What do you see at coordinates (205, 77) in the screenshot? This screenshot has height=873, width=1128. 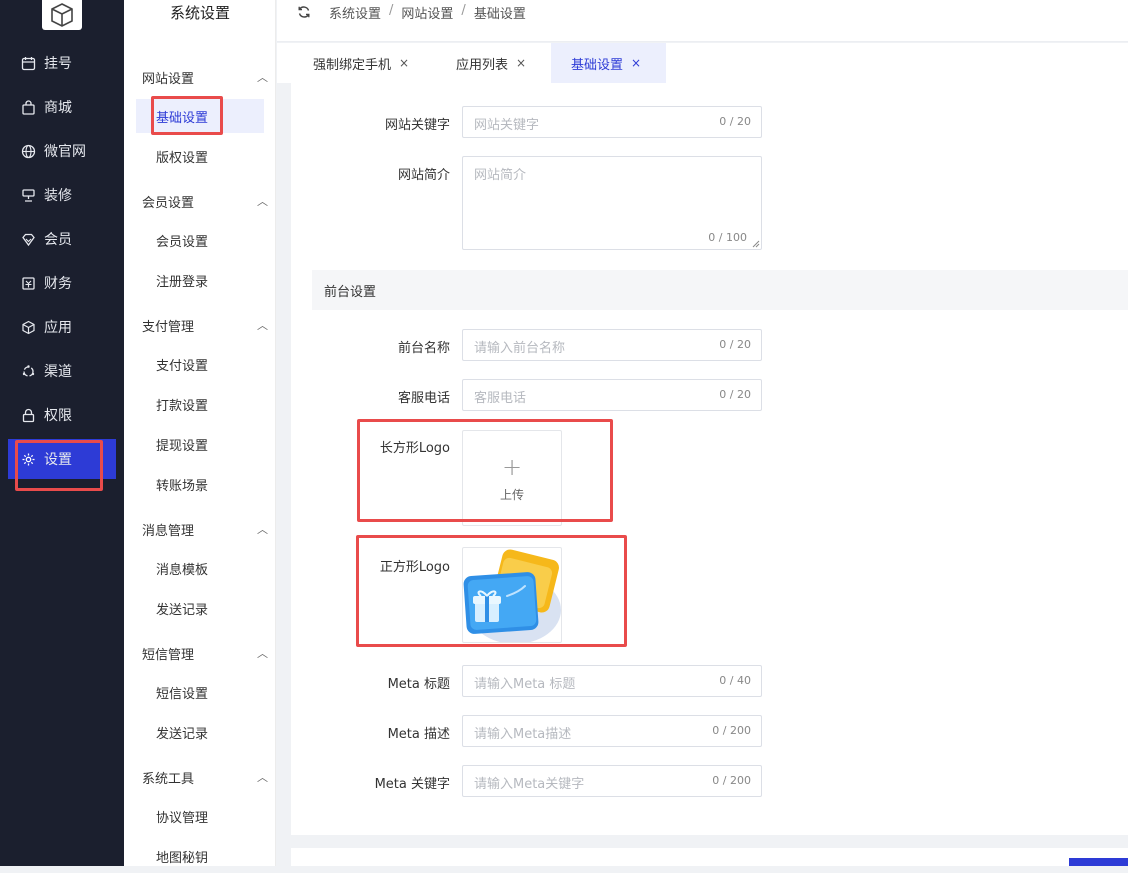 I see `submenu-group-website: 网站设置 ︿` at bounding box center [205, 77].